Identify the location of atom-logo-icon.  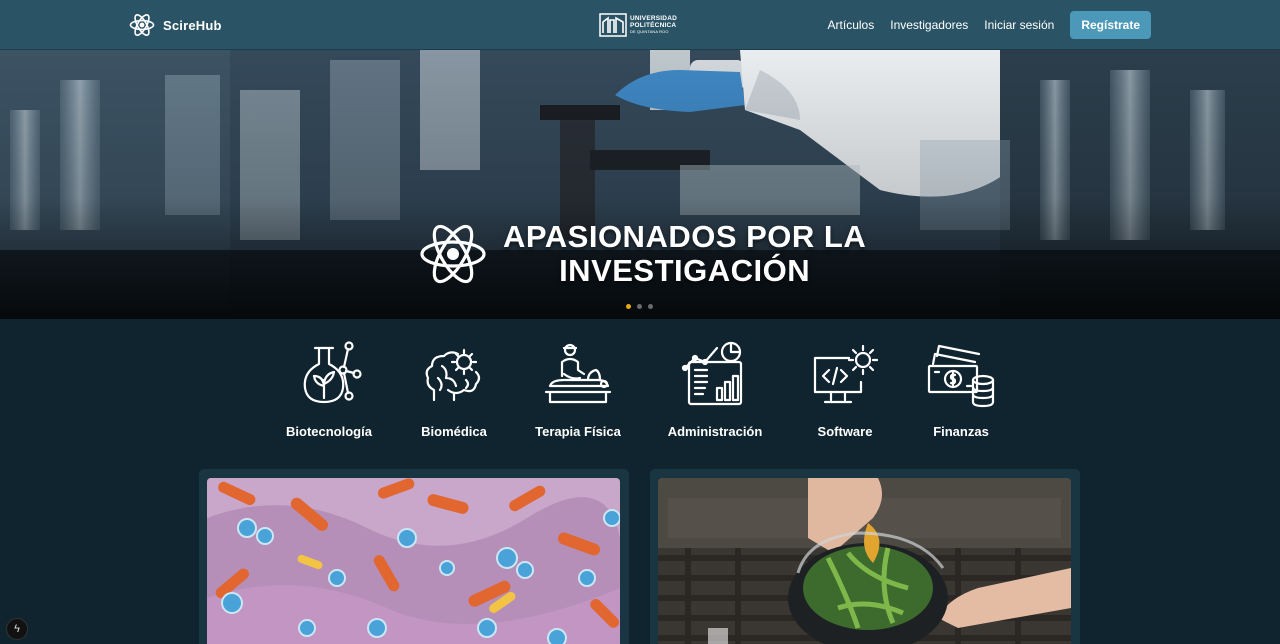
(142, 25).